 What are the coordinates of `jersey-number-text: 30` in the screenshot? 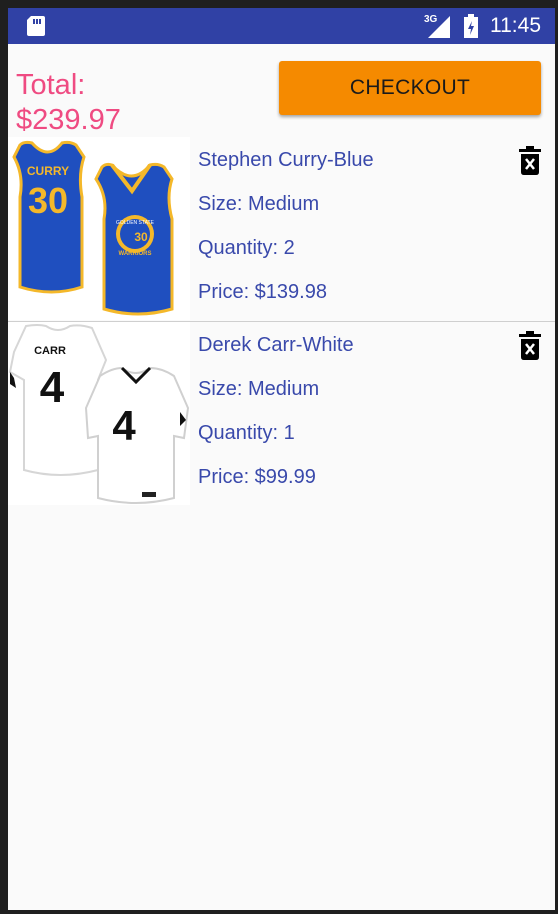 It's located at (48, 200).